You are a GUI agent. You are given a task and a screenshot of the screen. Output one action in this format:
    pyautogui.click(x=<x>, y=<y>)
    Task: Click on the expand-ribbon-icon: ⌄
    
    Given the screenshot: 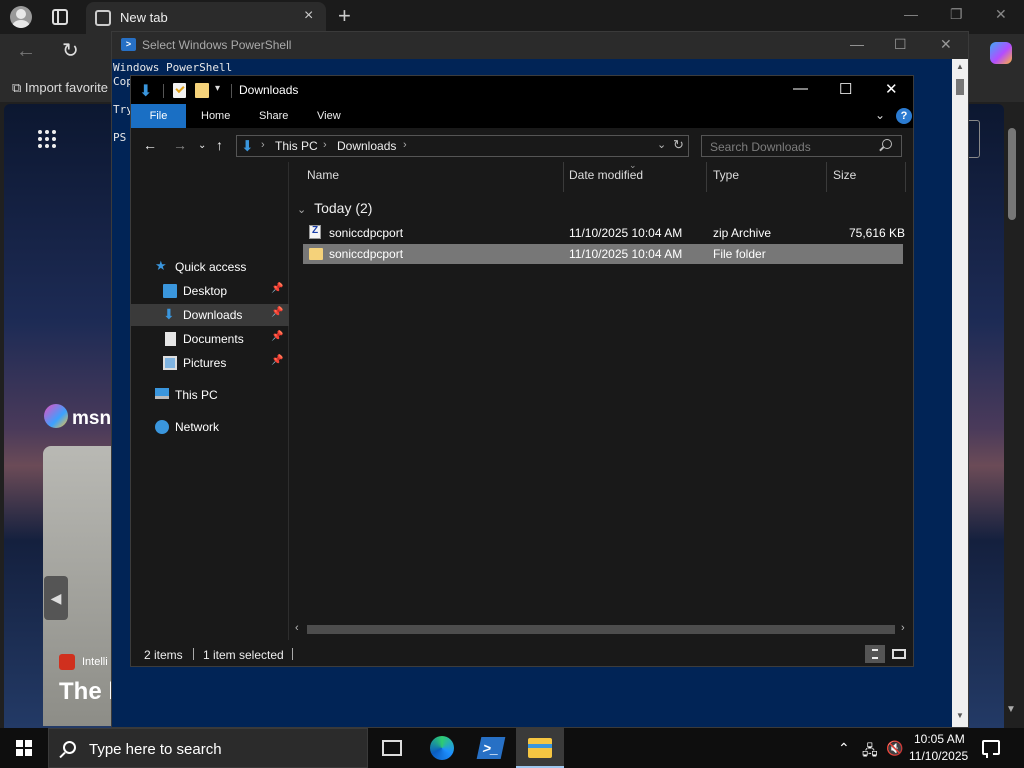 What is the action you would take?
    pyautogui.click(x=880, y=115)
    